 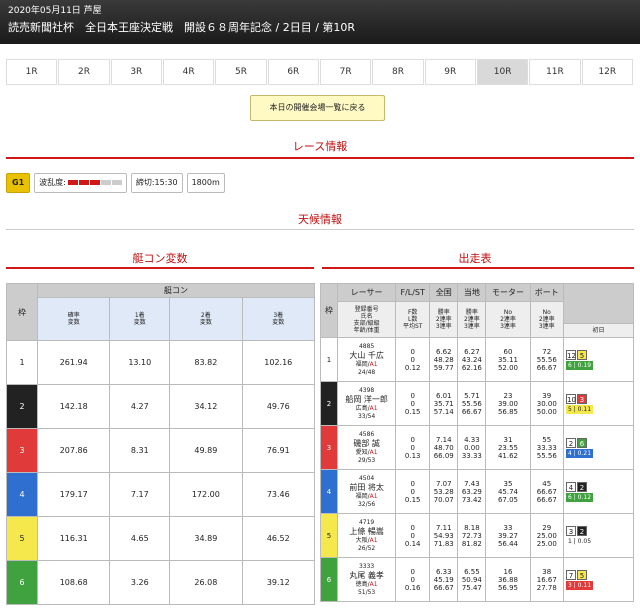 I want to click on motor-stats-line: 39.00, so click(x=507, y=403).